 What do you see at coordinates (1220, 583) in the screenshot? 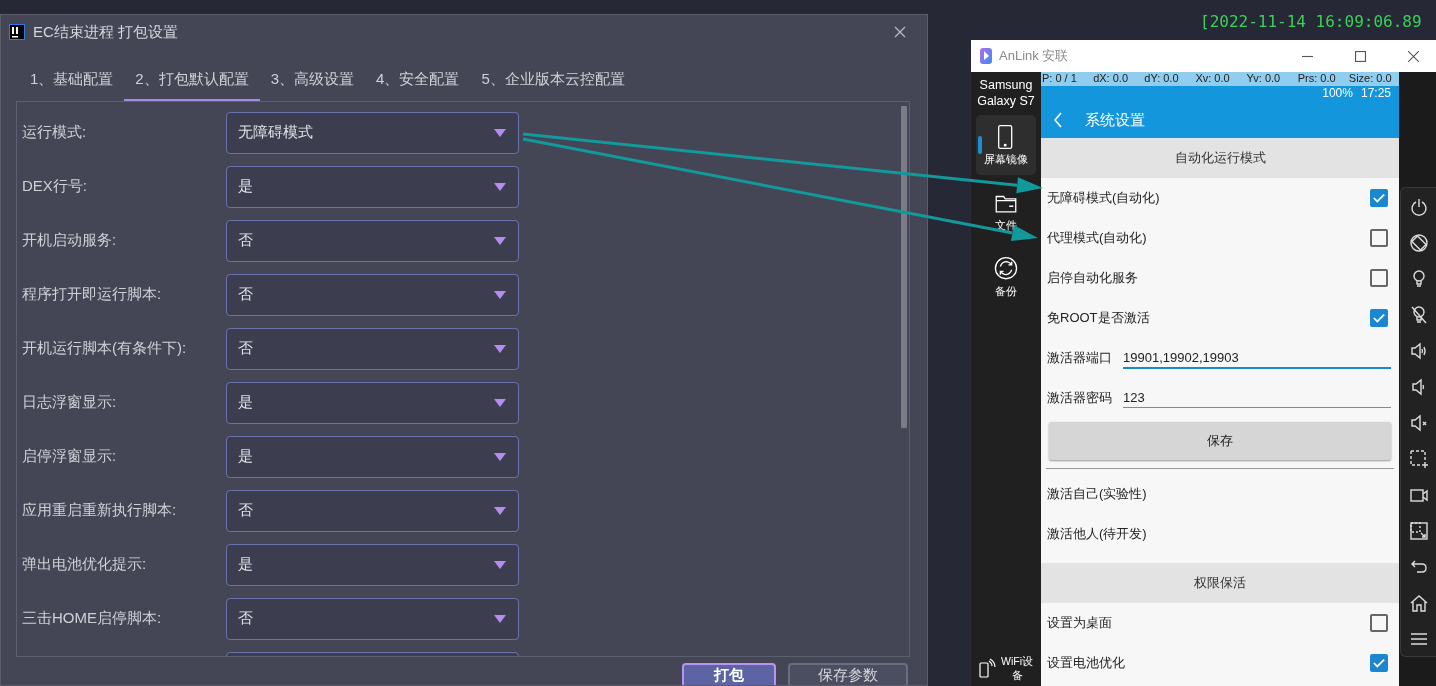
I see `section-header: 权限保活` at bounding box center [1220, 583].